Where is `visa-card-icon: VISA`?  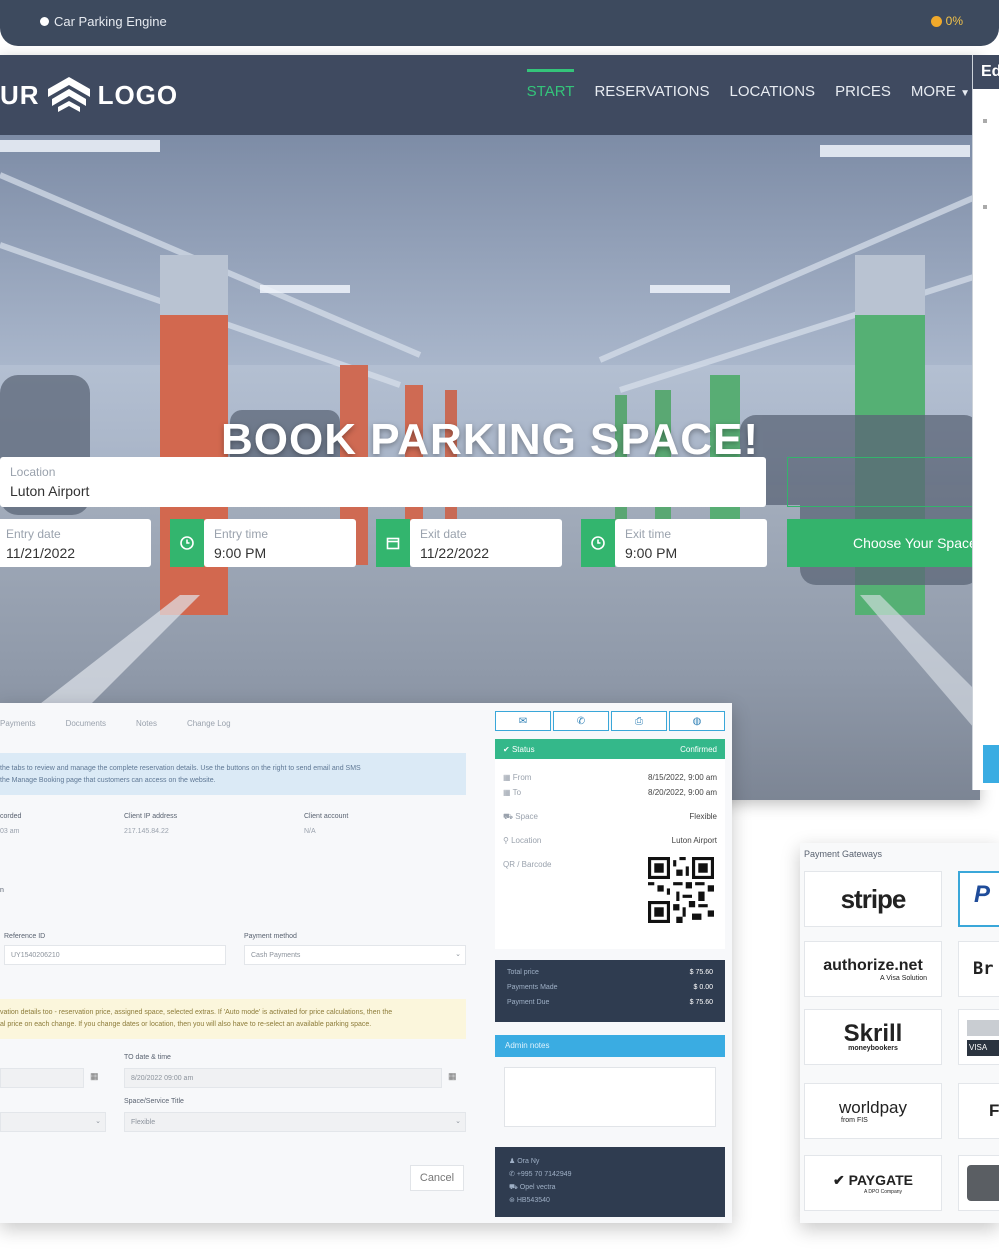 visa-card-icon: VISA is located at coordinates (983, 1048).